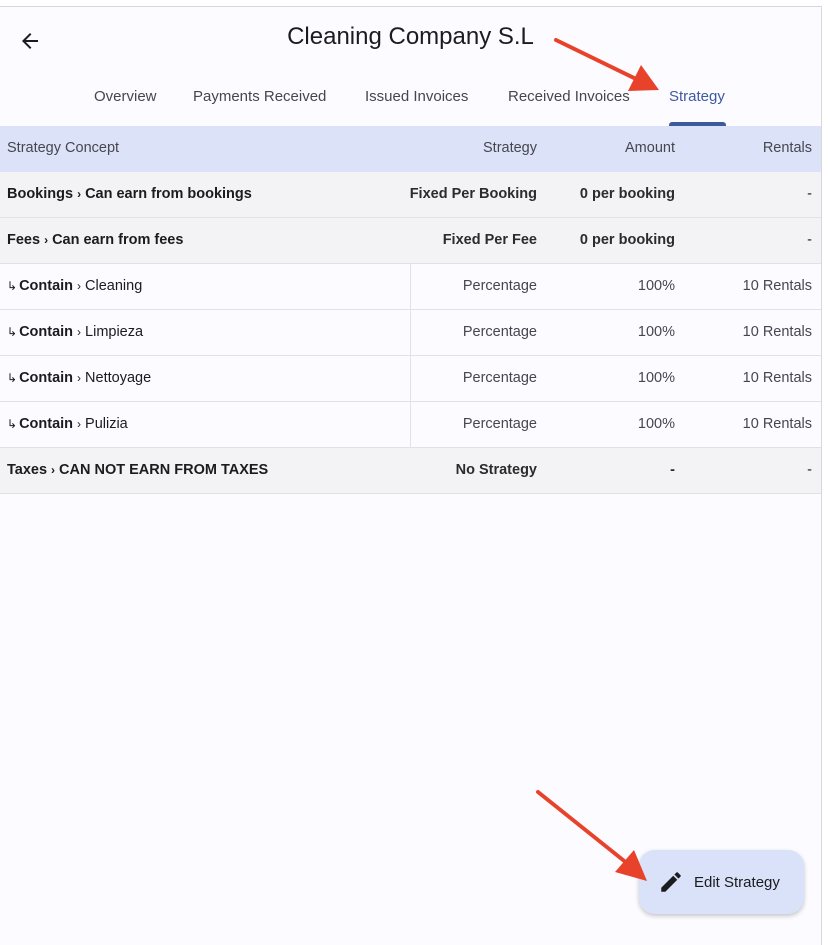  What do you see at coordinates (259, 96) in the screenshot?
I see `tab-payments-received: Payments Received` at bounding box center [259, 96].